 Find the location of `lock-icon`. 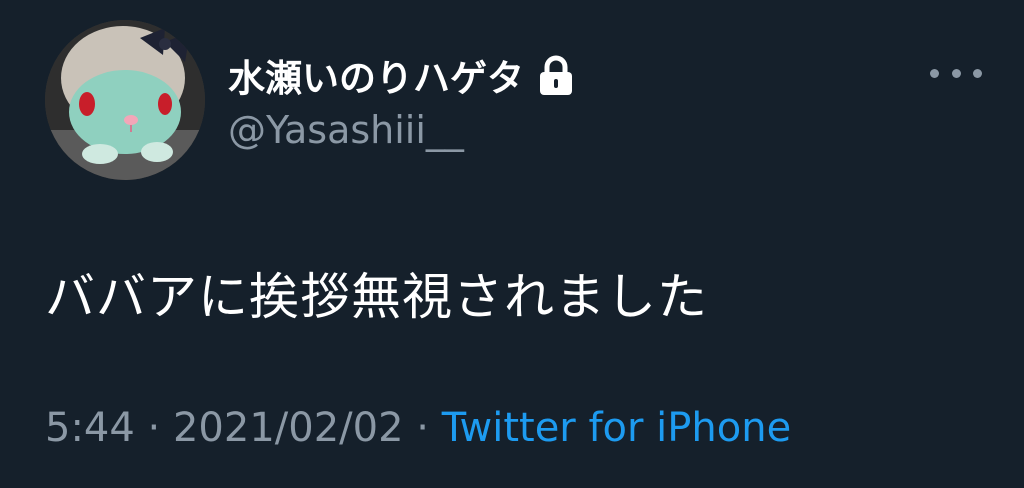

lock-icon is located at coordinates (556, 75).